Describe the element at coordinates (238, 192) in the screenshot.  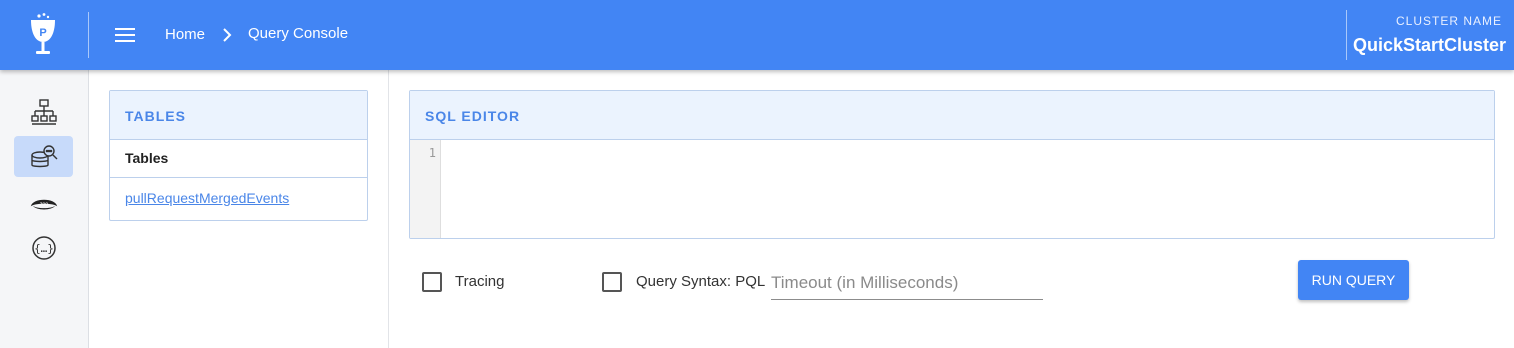
I see `table-link: pullRequestMergedEvents` at that location.